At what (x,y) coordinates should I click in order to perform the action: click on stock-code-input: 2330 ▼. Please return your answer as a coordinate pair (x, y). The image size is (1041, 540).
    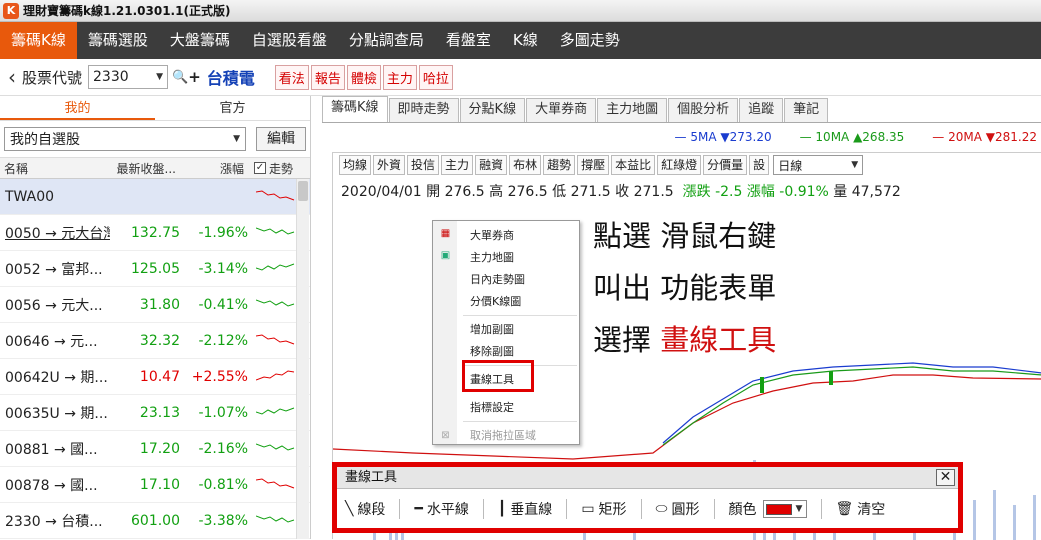
    Looking at the image, I should click on (128, 77).